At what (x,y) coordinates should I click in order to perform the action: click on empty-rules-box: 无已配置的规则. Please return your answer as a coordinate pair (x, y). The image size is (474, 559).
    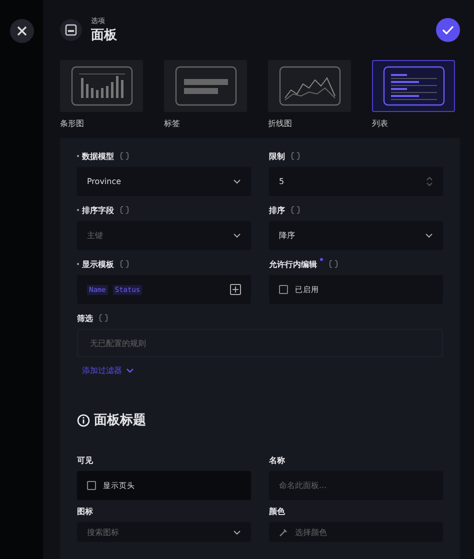
    Looking at the image, I should click on (260, 343).